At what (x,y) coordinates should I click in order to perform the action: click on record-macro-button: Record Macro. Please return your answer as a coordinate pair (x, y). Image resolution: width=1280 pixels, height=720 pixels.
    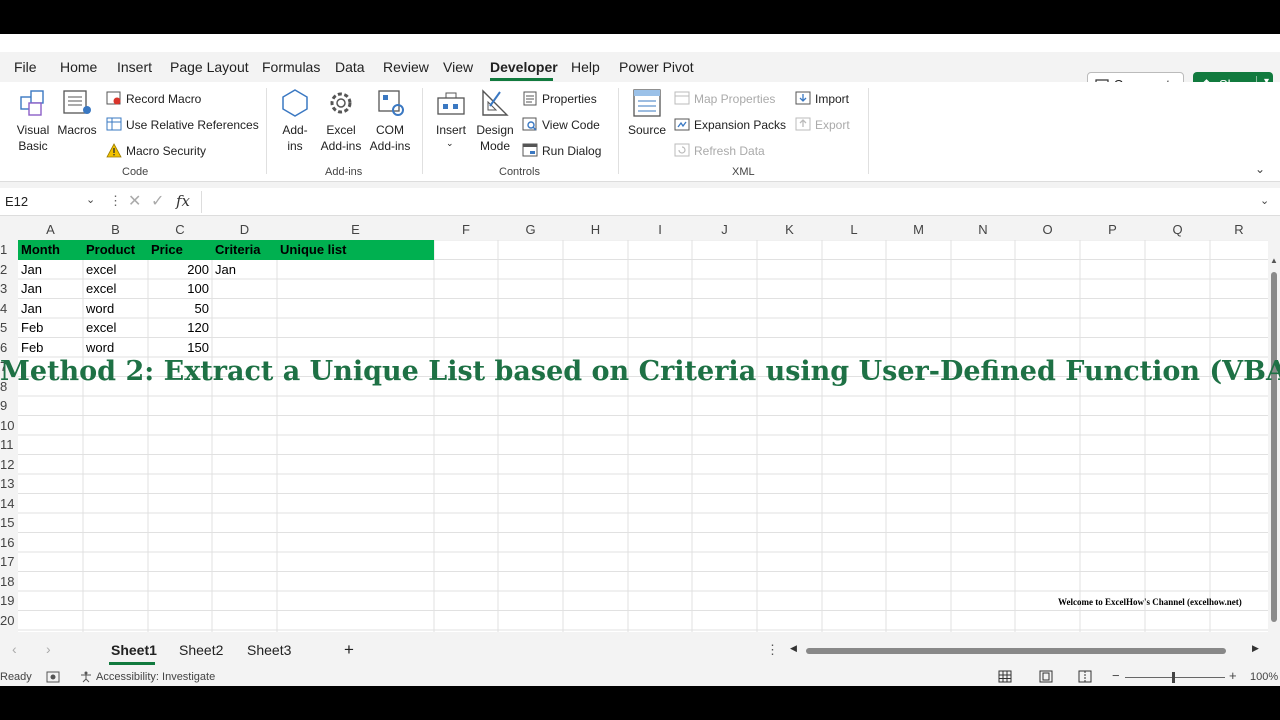
    Looking at the image, I should click on (163, 99).